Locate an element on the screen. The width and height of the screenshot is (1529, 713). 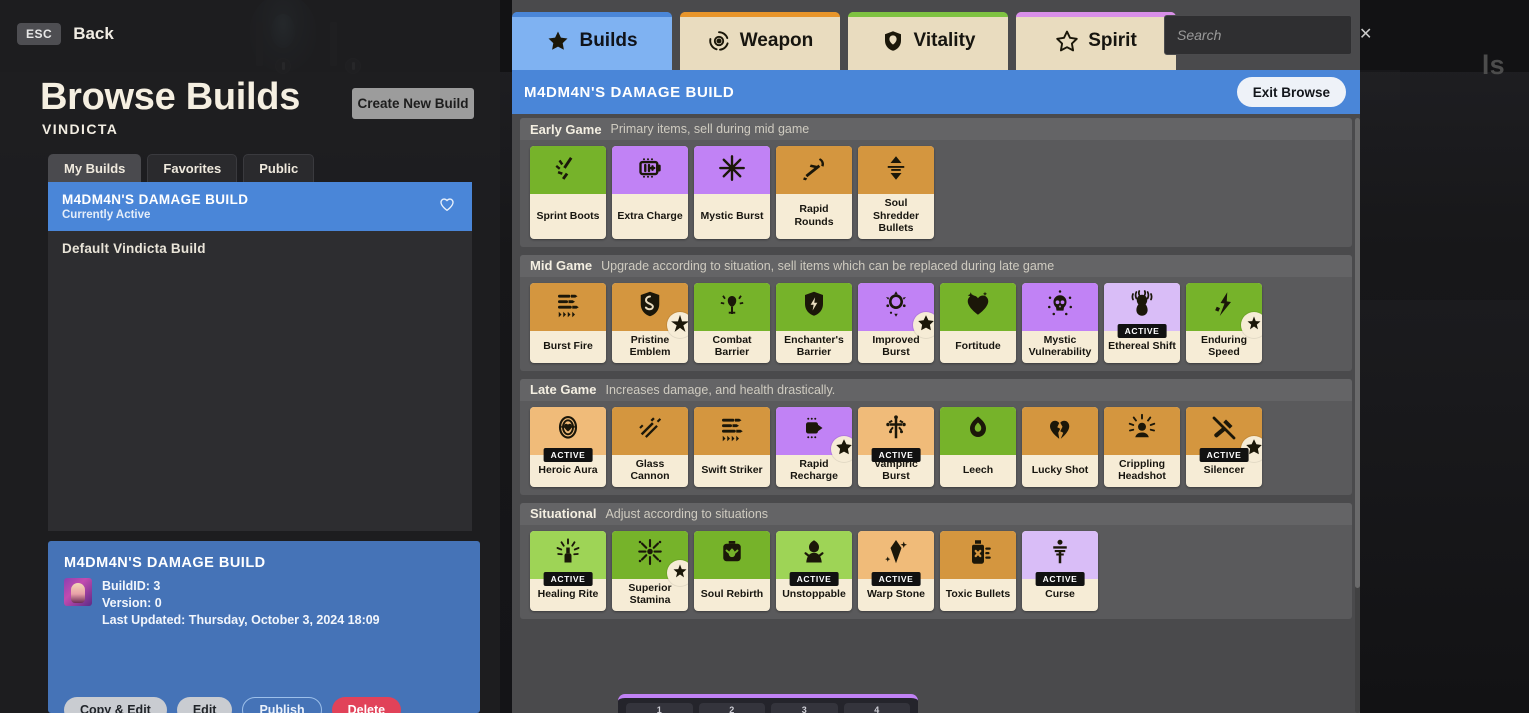
build-item: Combat Barrier is located at coordinates (732, 322).